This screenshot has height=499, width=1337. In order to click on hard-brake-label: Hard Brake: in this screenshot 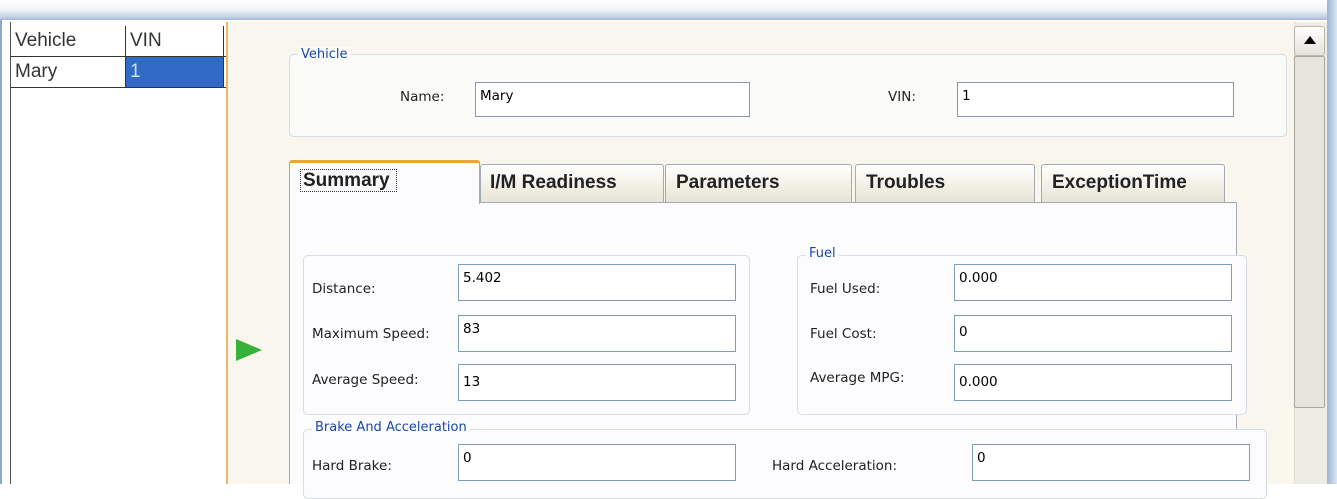, I will do `click(352, 466)`.